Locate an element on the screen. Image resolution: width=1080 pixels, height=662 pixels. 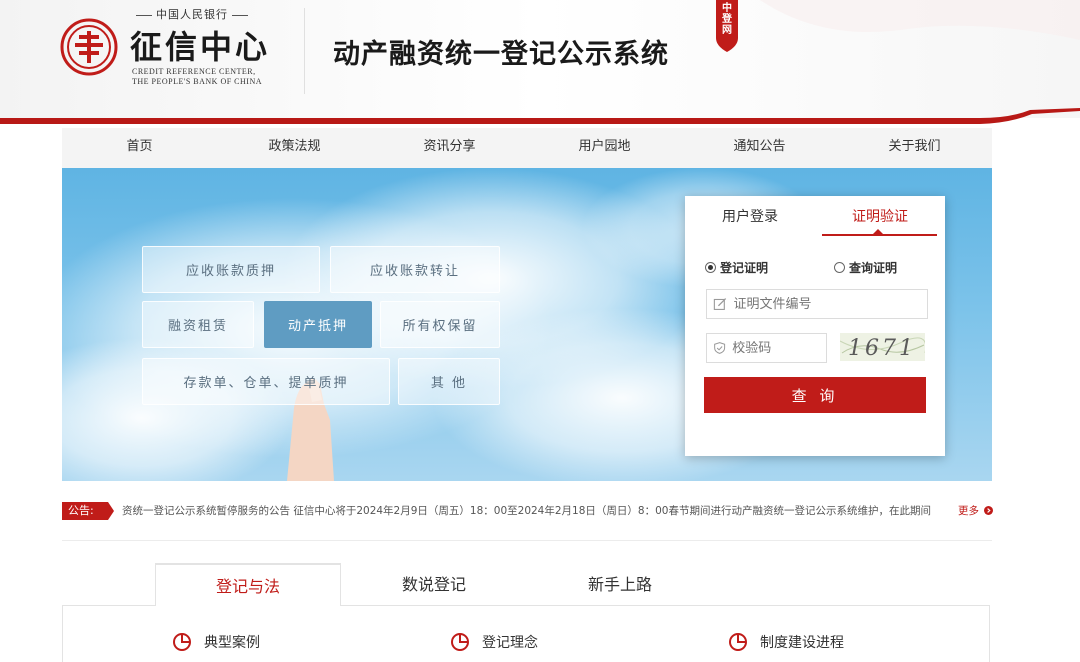
tab-registration-law: 登记与法 is located at coordinates (248, 584).